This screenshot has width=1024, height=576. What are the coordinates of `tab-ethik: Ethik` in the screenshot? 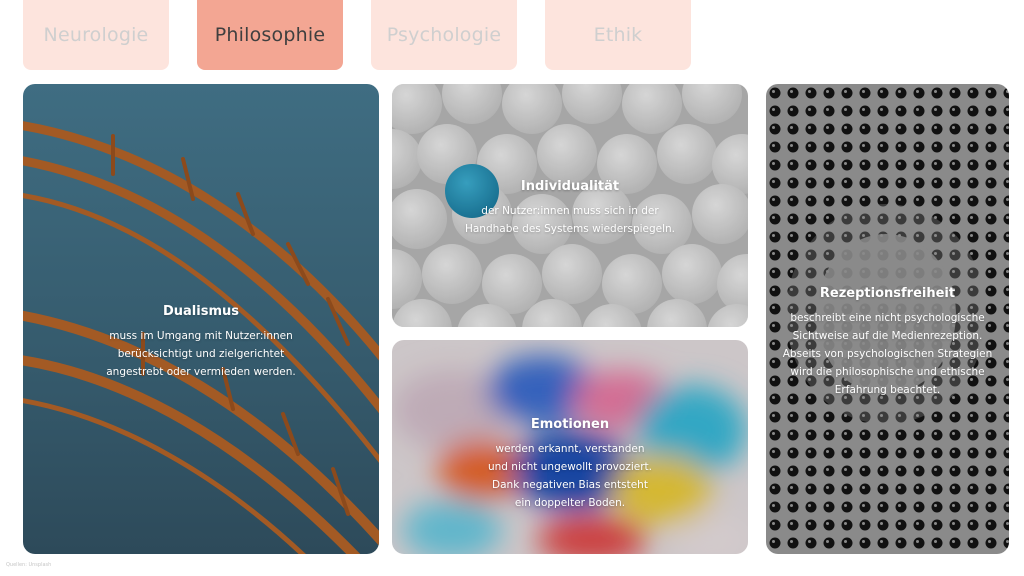 It's located at (618, 35).